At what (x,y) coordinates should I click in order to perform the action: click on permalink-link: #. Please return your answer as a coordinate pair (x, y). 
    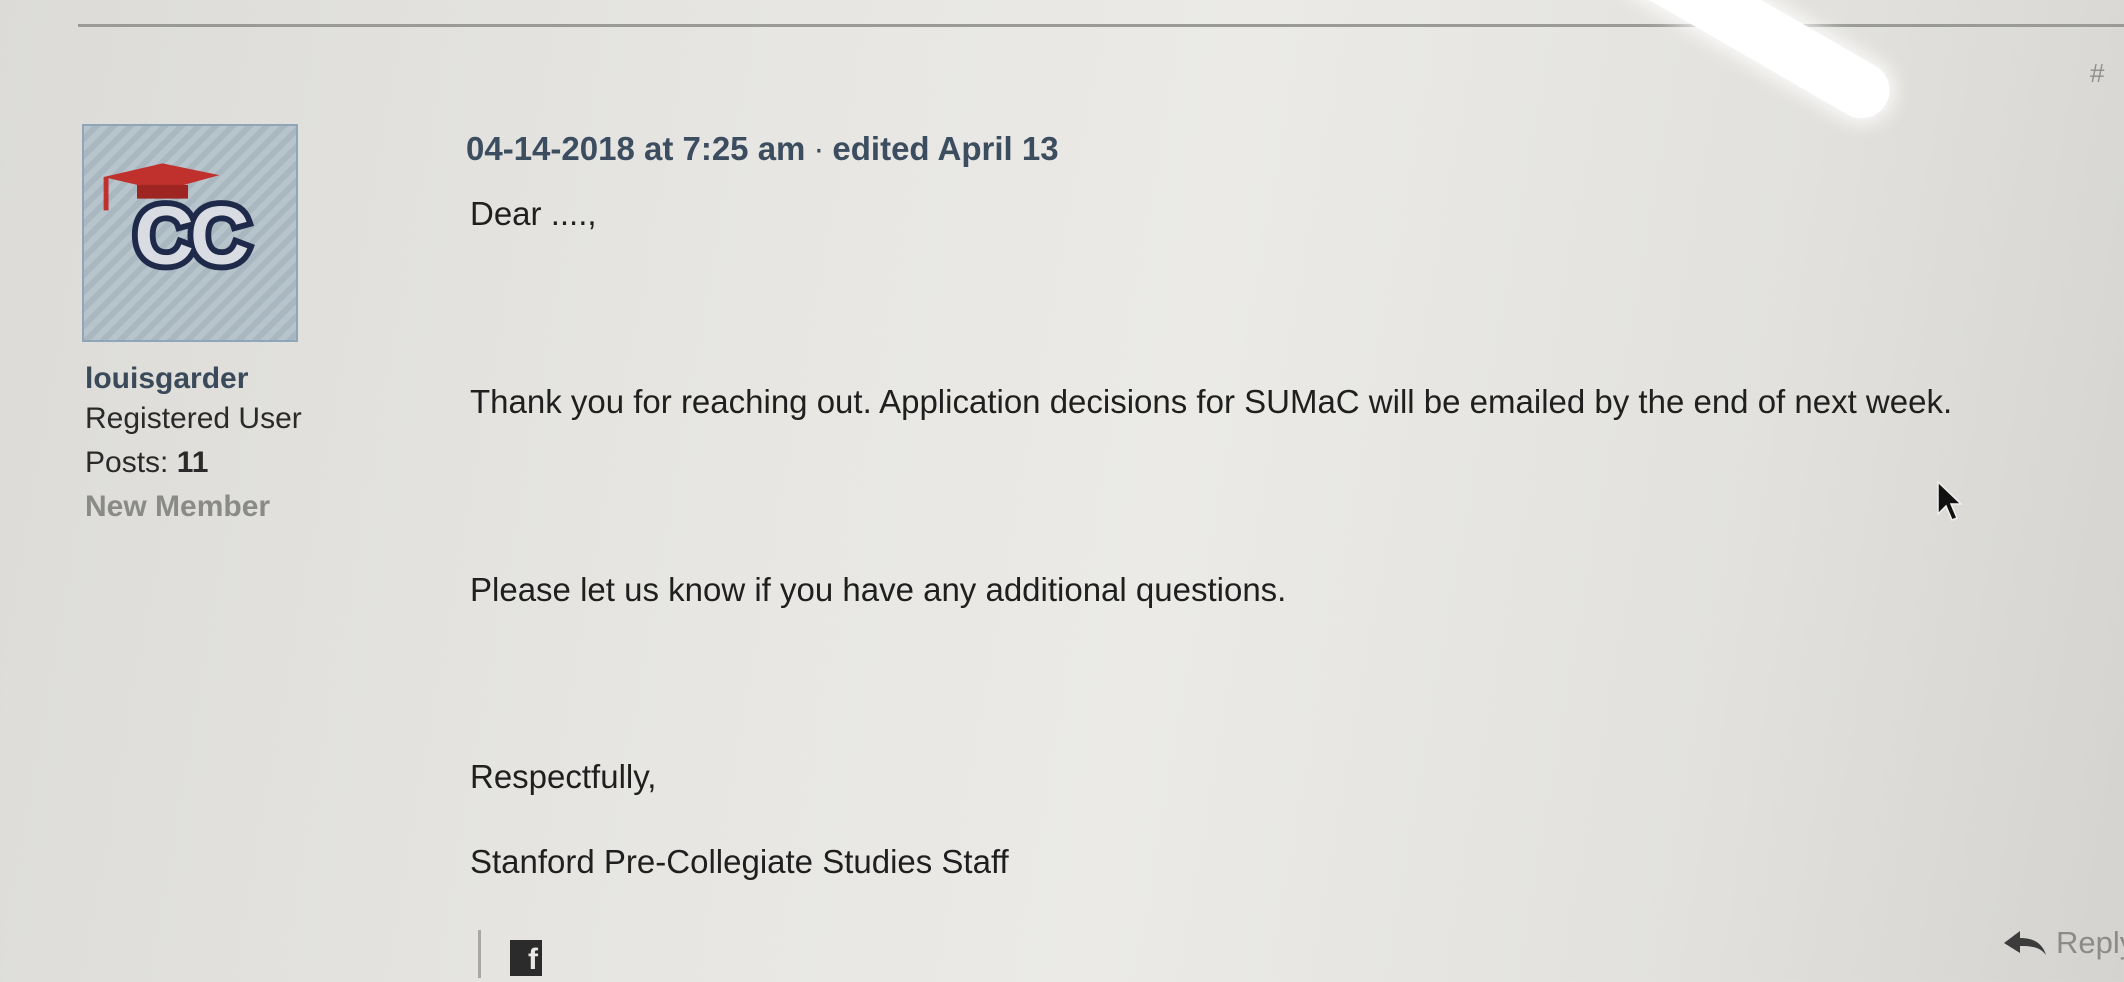
    Looking at the image, I should click on (2097, 73).